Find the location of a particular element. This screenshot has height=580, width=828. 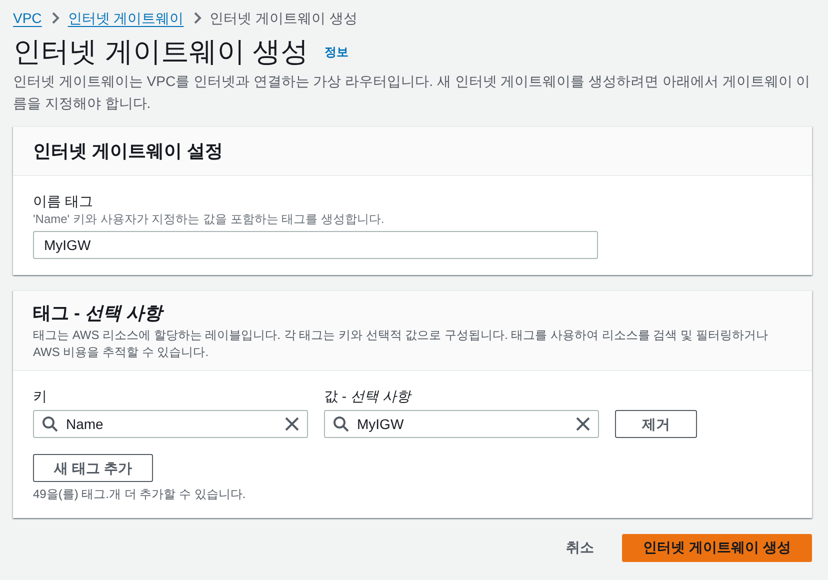

breadcrumb-link: 인터넷 게이트웨이 is located at coordinates (126, 18).